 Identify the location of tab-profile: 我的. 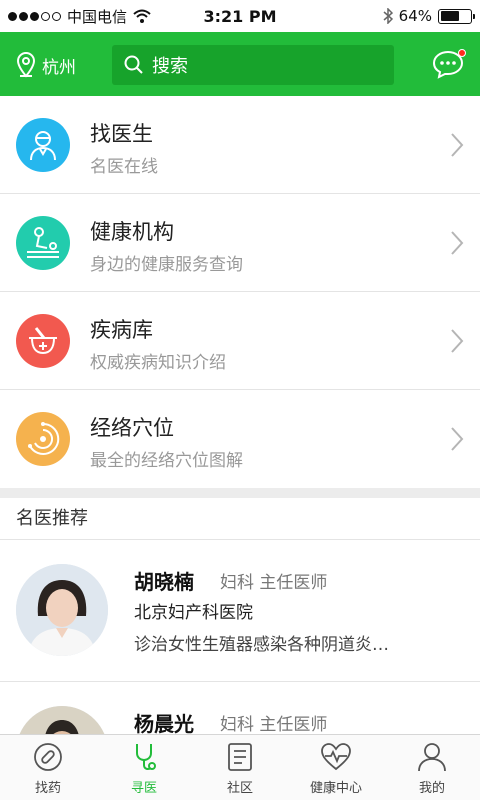
(432, 767).